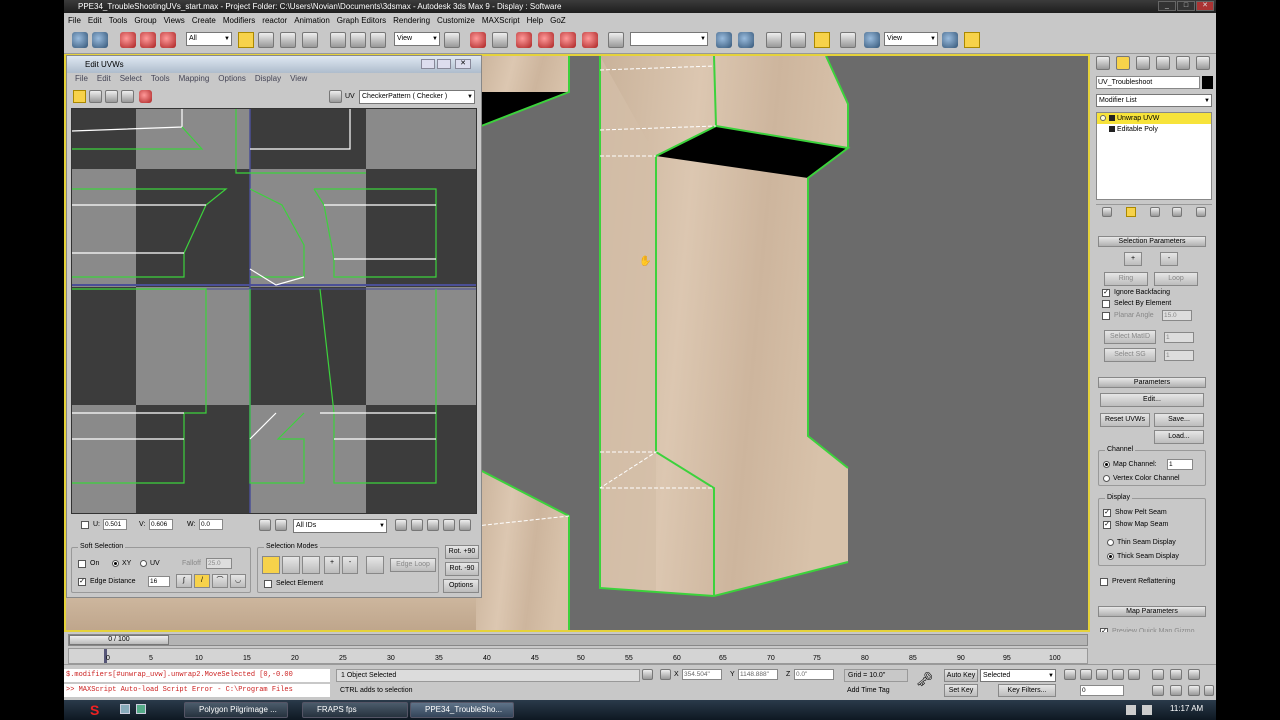 The height and width of the screenshot is (720, 1280). What do you see at coordinates (1106, 316) in the screenshot?
I see `planar-angle-checkbox` at bounding box center [1106, 316].